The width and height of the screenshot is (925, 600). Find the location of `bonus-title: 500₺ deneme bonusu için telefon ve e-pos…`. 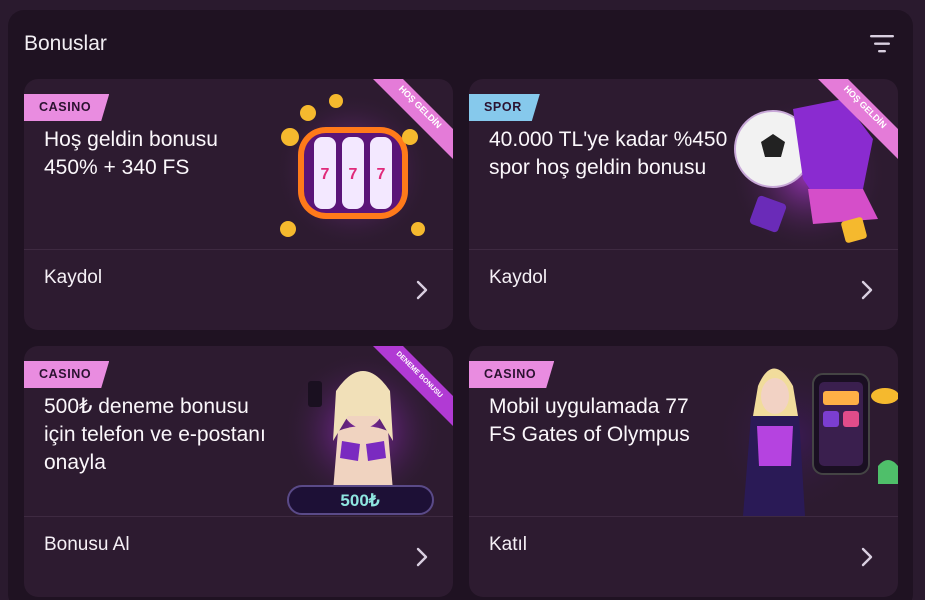

bonus-title: 500₺ deneme bonusu için telefon ve e-pos… is located at coordinates (155, 434).